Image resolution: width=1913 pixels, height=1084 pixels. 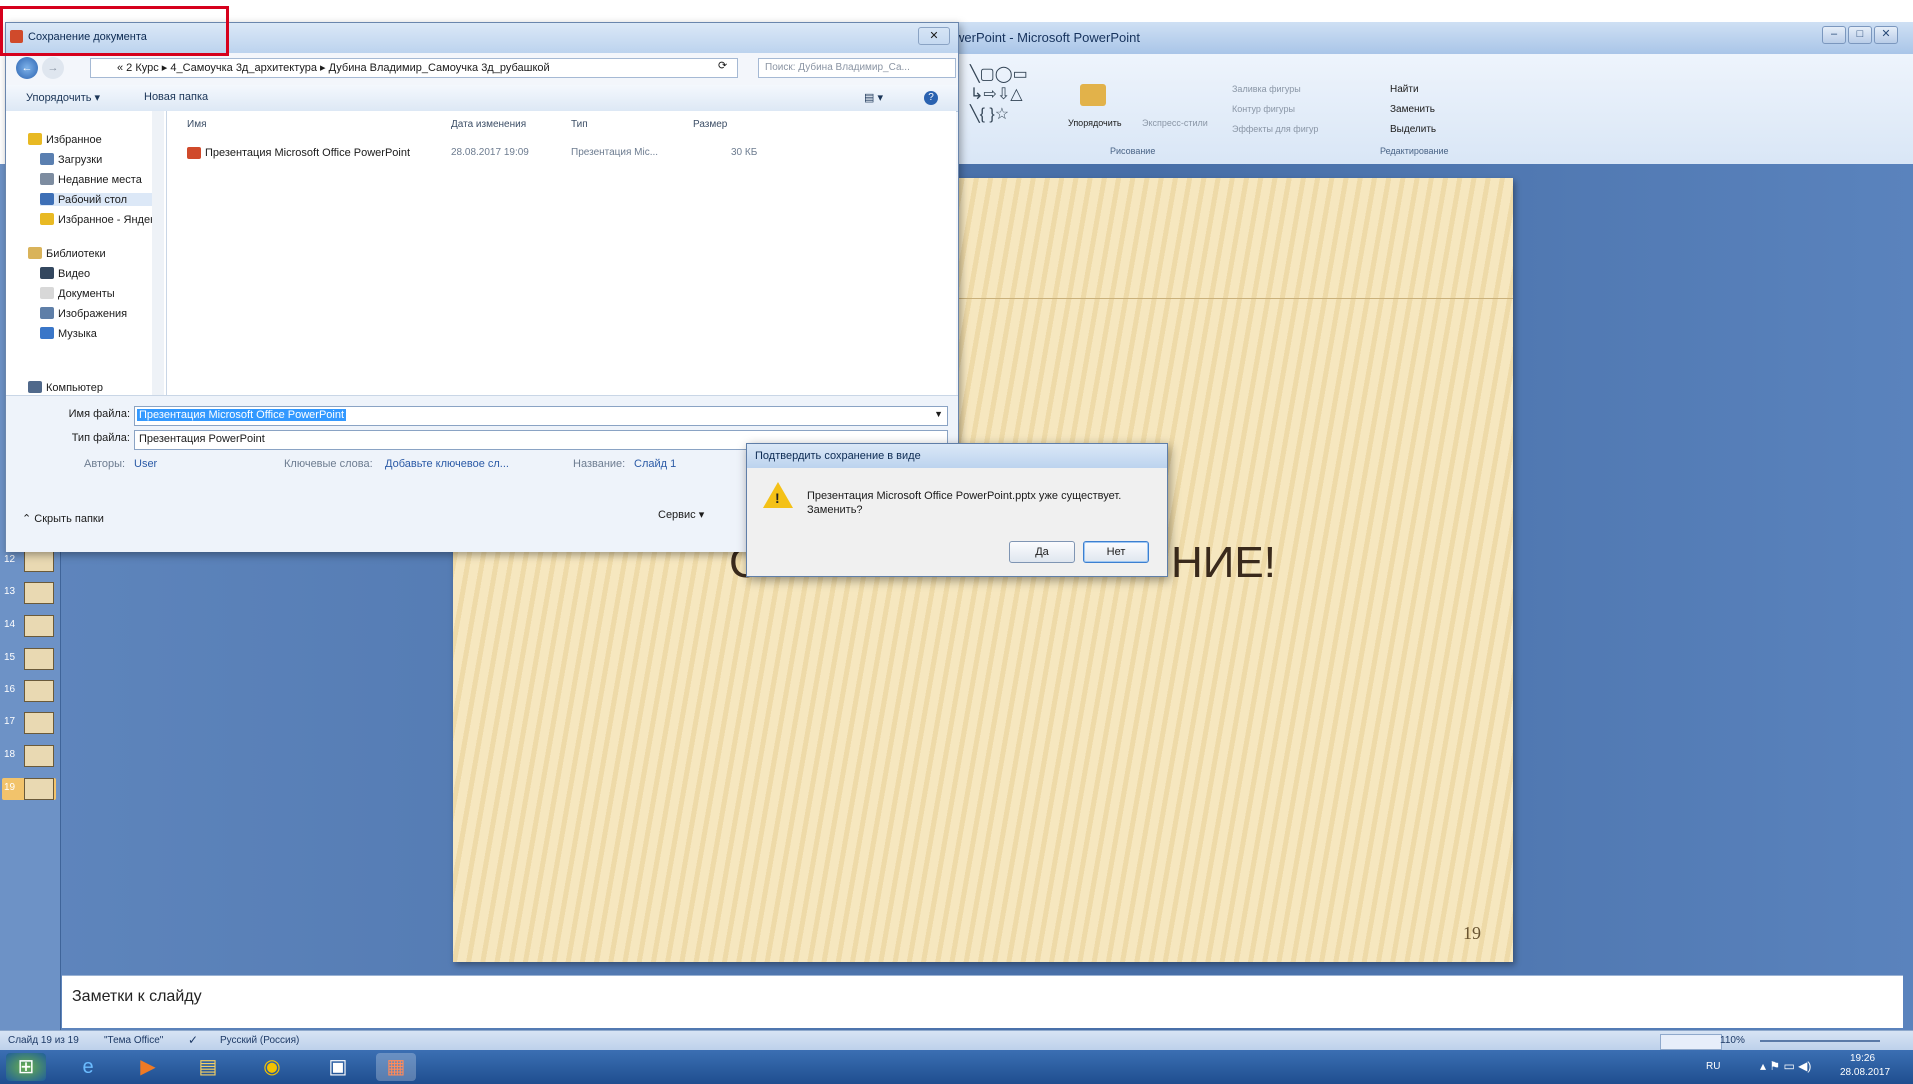 I want to click on zoom-slider, so click(x=1820, y=1041).